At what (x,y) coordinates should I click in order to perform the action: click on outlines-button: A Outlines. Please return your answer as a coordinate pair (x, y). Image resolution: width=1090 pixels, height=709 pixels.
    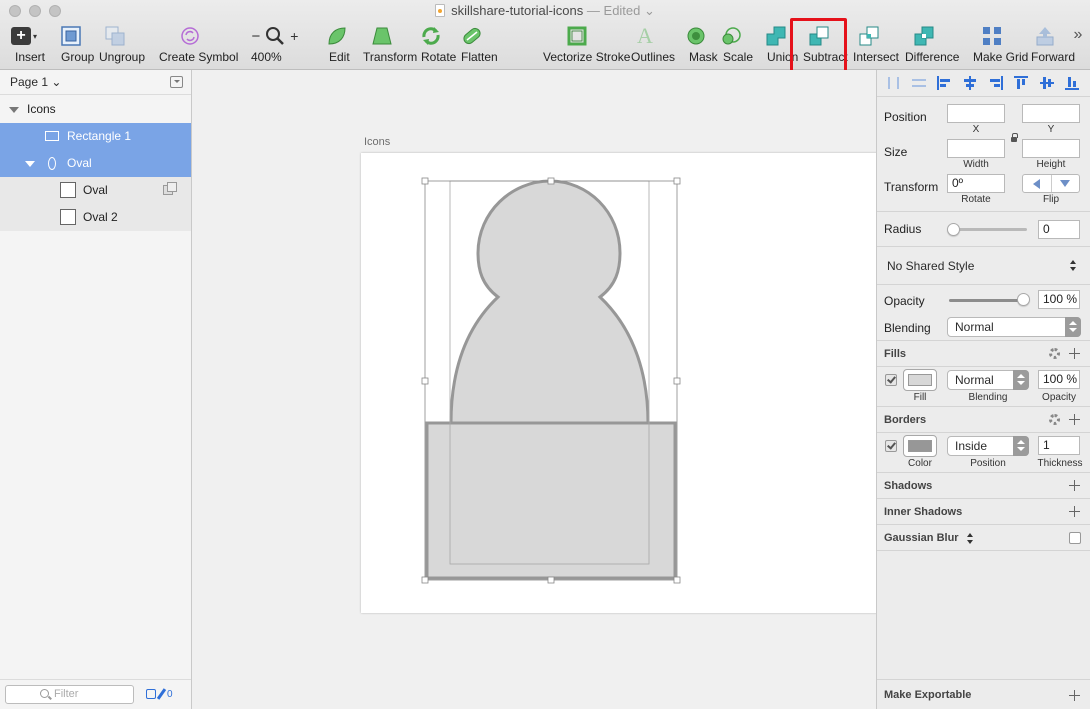
    Looking at the image, I should click on (649, 43).